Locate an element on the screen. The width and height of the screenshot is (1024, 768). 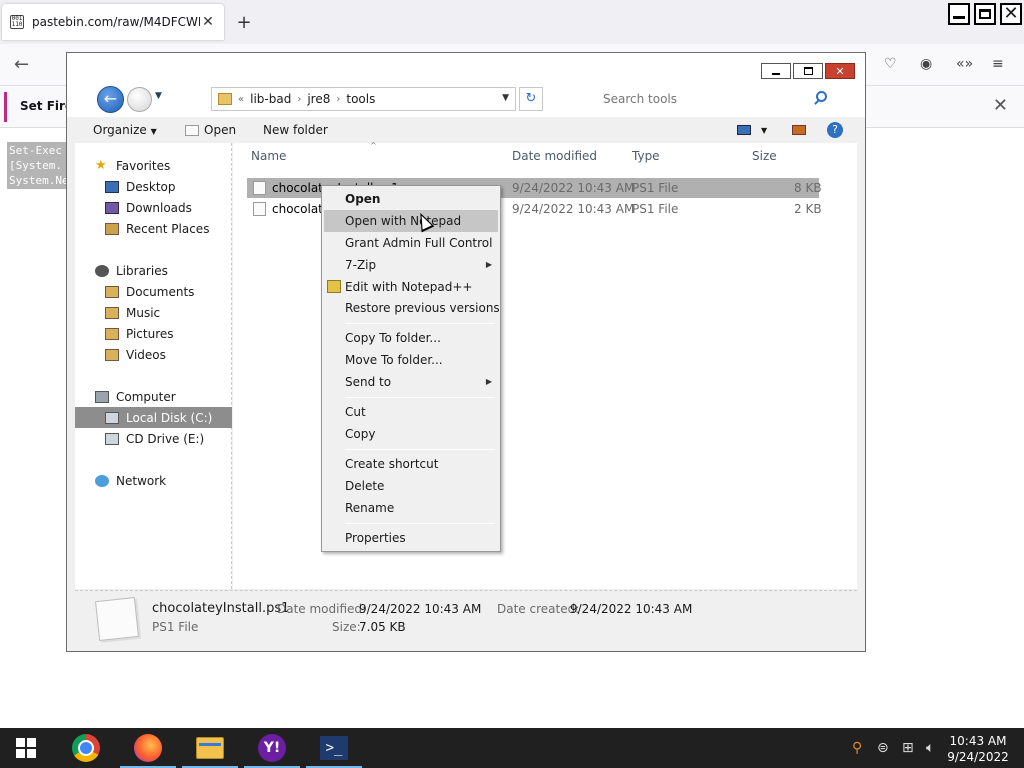
address-row: ← ▼ « lib-bad › jre8 › tools ▼ ↻ is located at coordinates (466, 100).